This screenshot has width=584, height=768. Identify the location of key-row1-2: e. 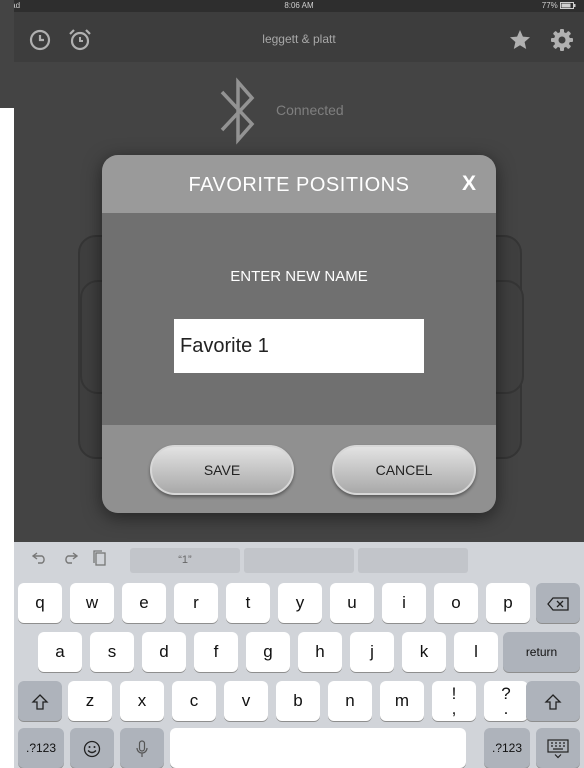
(144, 603).